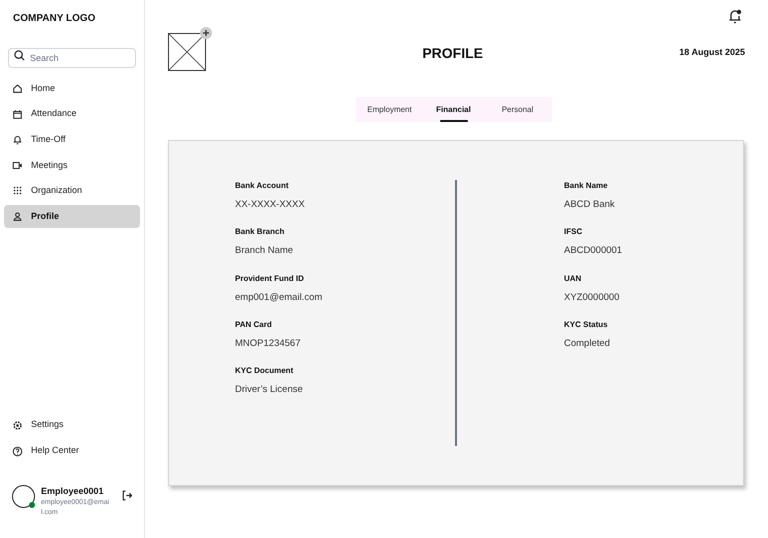  Describe the element at coordinates (72, 451) in the screenshot. I see `nav-item: Help Center` at that location.